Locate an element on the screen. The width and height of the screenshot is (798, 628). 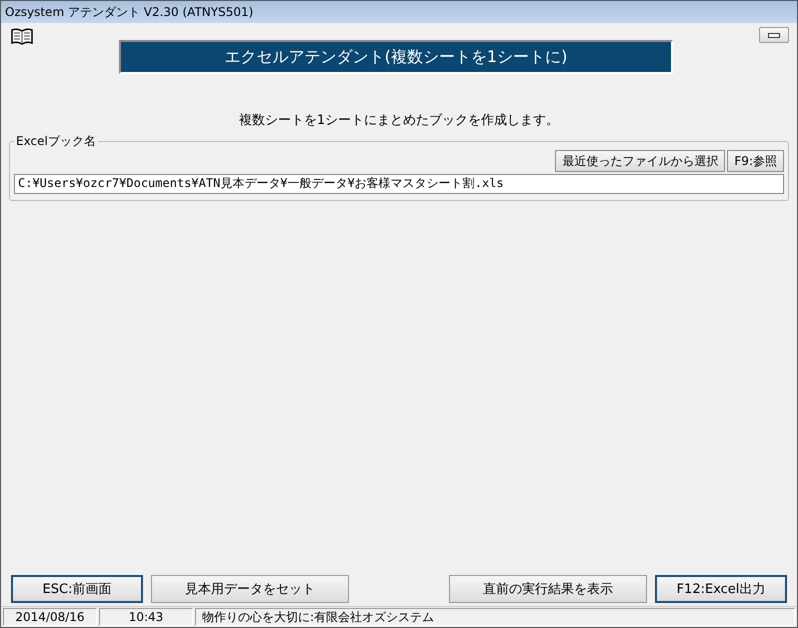
action-button: 直前の実行結果を表示 is located at coordinates (548, 589).